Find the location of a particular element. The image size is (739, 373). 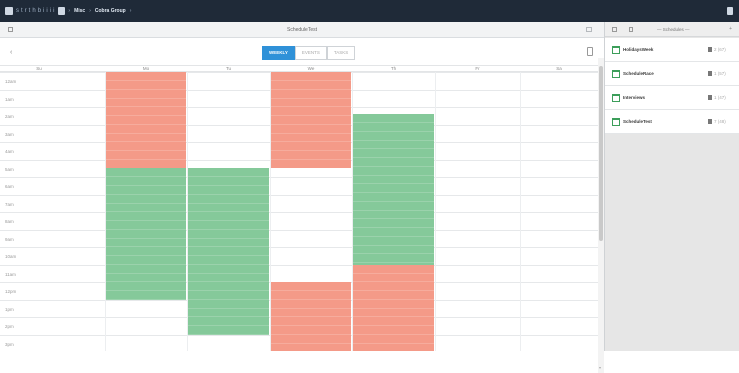

lock-icon is located at coordinates (631, 29).